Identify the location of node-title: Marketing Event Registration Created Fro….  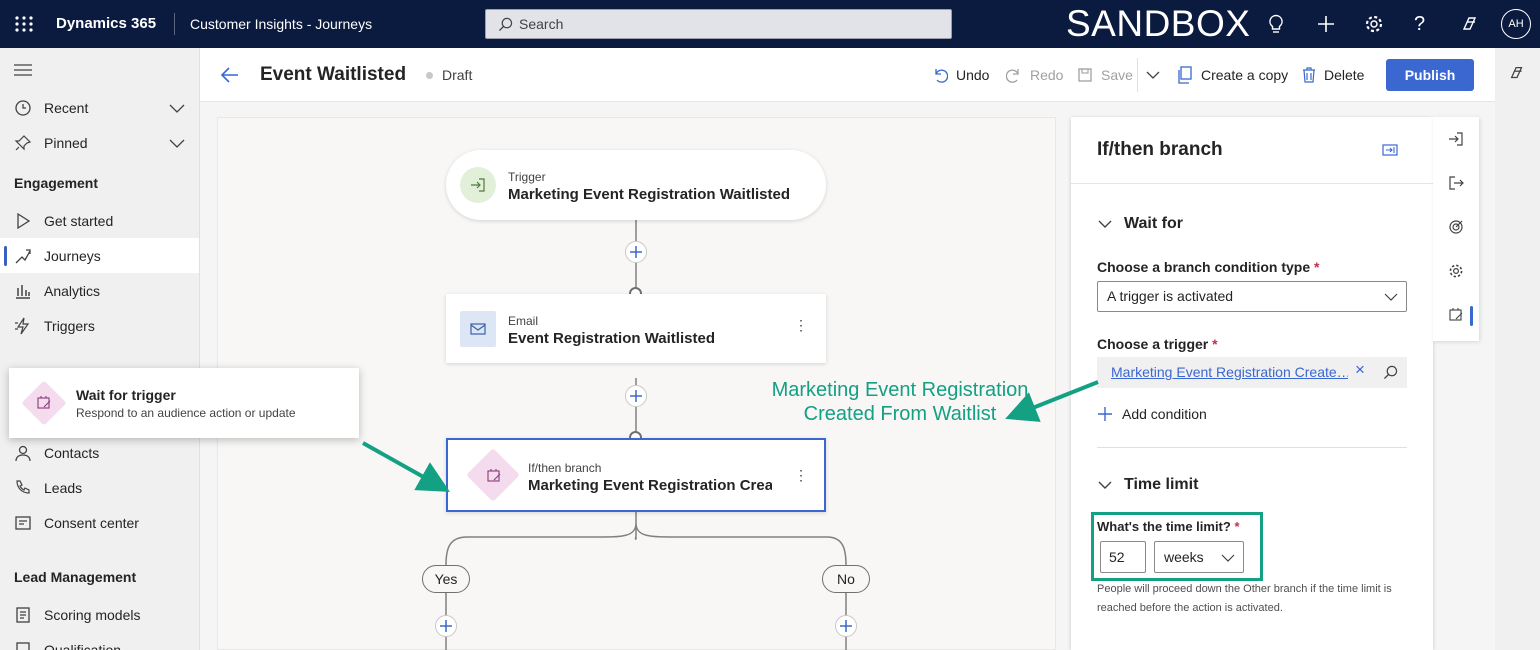
(650, 485).